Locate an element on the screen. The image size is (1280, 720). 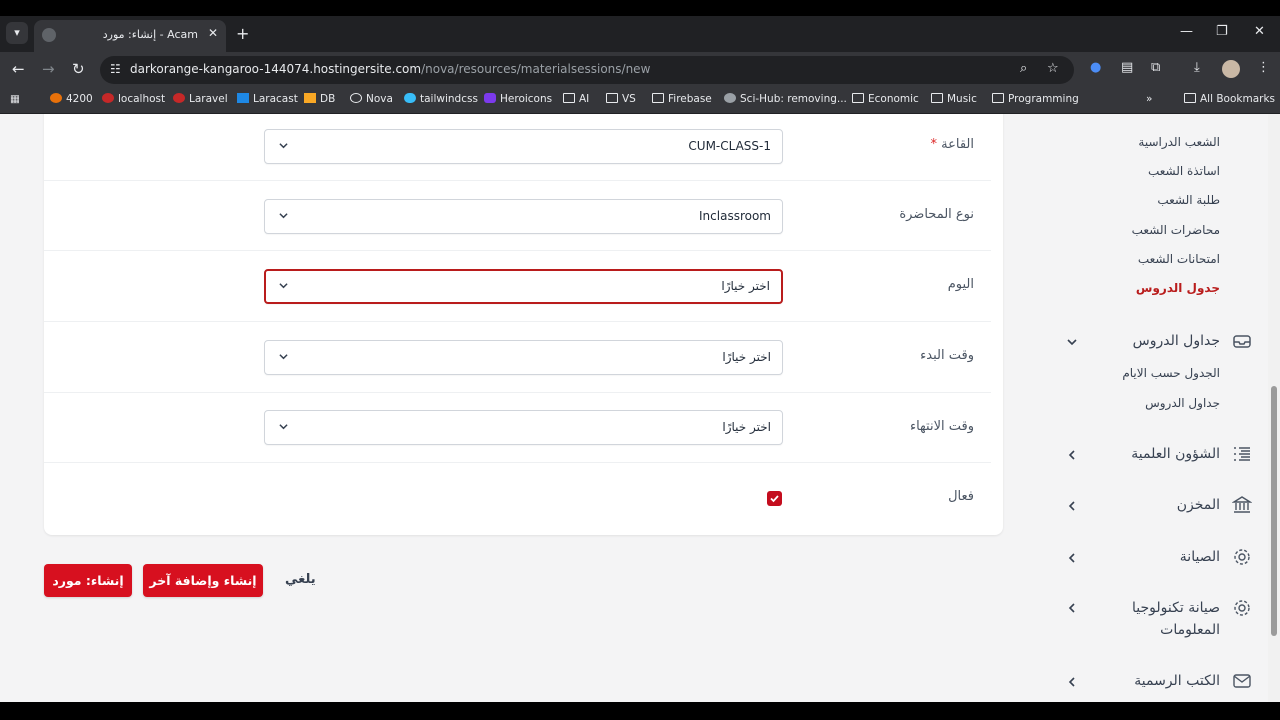
bookmark-item: Laravel is located at coordinates (200, 99).